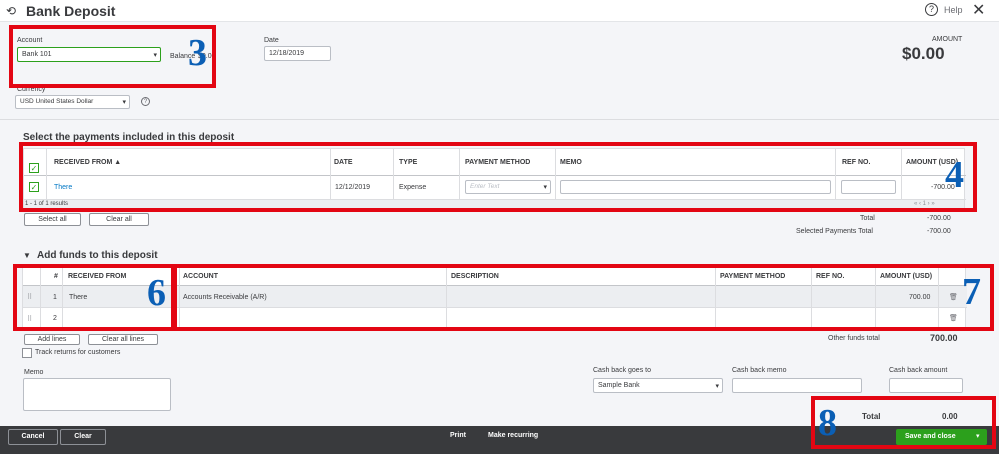 Image resolution: width=999 pixels, height=454 pixels. I want to click on make-recurring-link: Make recurring, so click(513, 435).